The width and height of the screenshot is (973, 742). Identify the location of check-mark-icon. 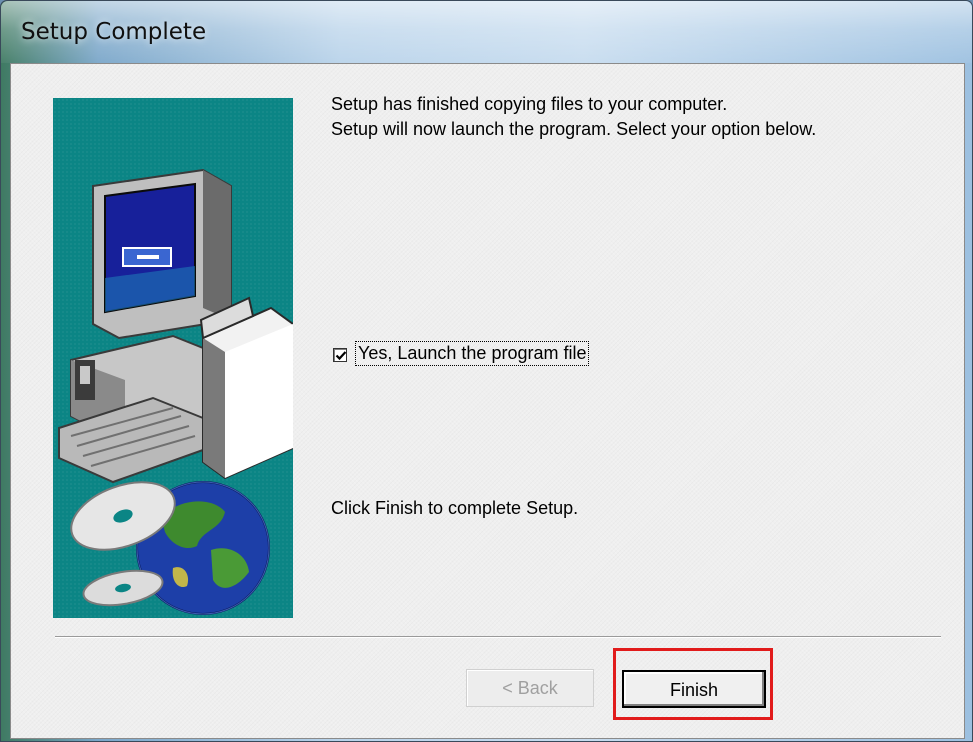
(341, 356).